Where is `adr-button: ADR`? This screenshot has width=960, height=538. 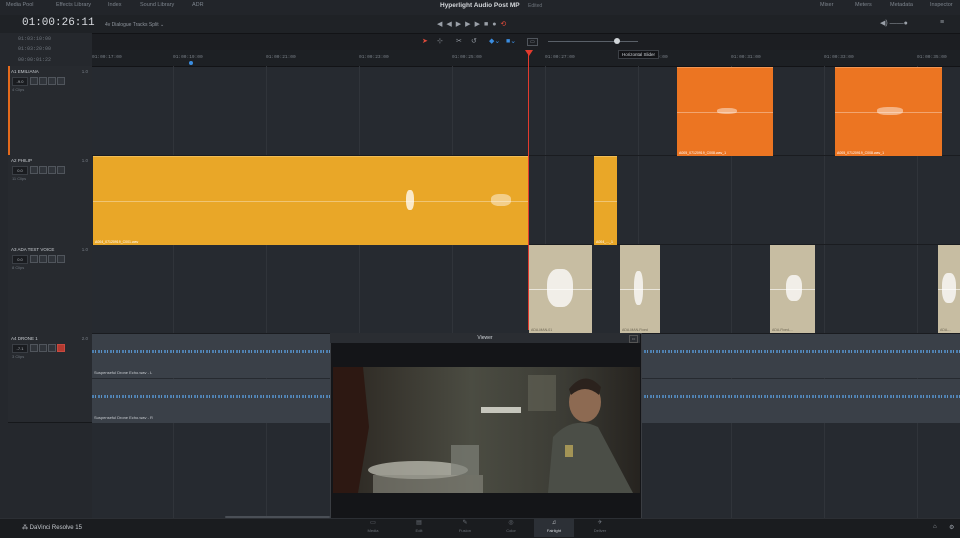
adr-button: ADR is located at coordinates (198, 5).